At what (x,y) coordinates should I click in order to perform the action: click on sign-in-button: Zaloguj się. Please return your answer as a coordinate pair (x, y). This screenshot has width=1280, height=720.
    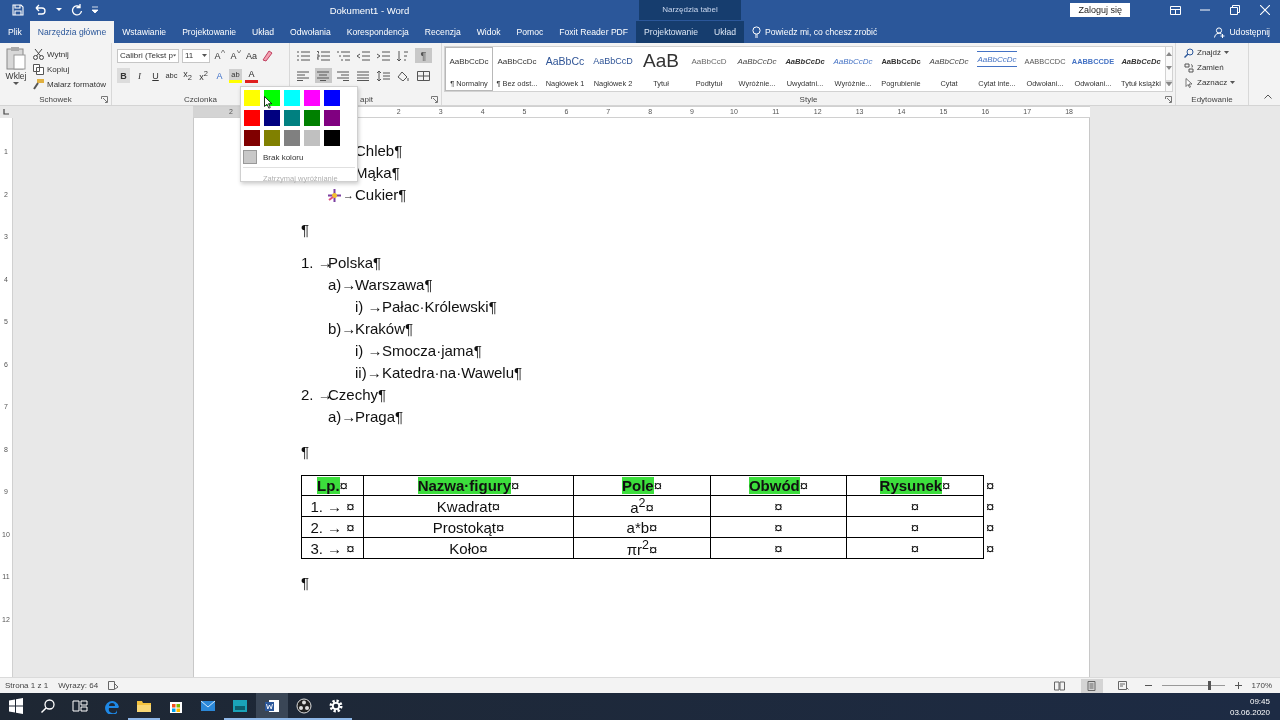
    Looking at the image, I should click on (1100, 10).